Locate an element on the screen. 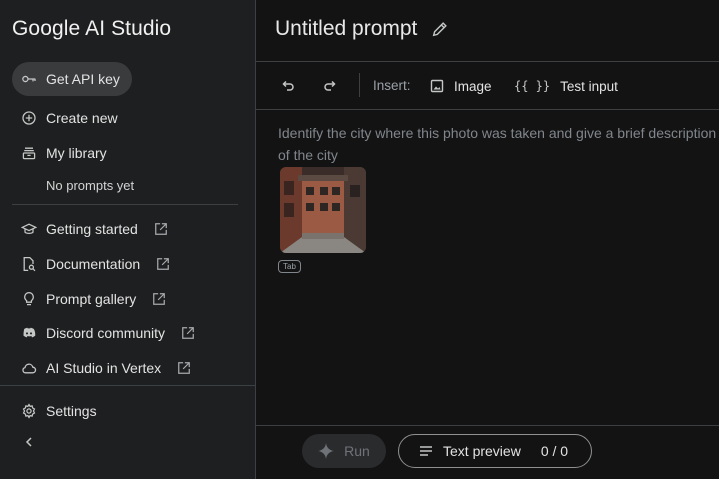  prompt-line-2: of the city is located at coordinates (308, 155).